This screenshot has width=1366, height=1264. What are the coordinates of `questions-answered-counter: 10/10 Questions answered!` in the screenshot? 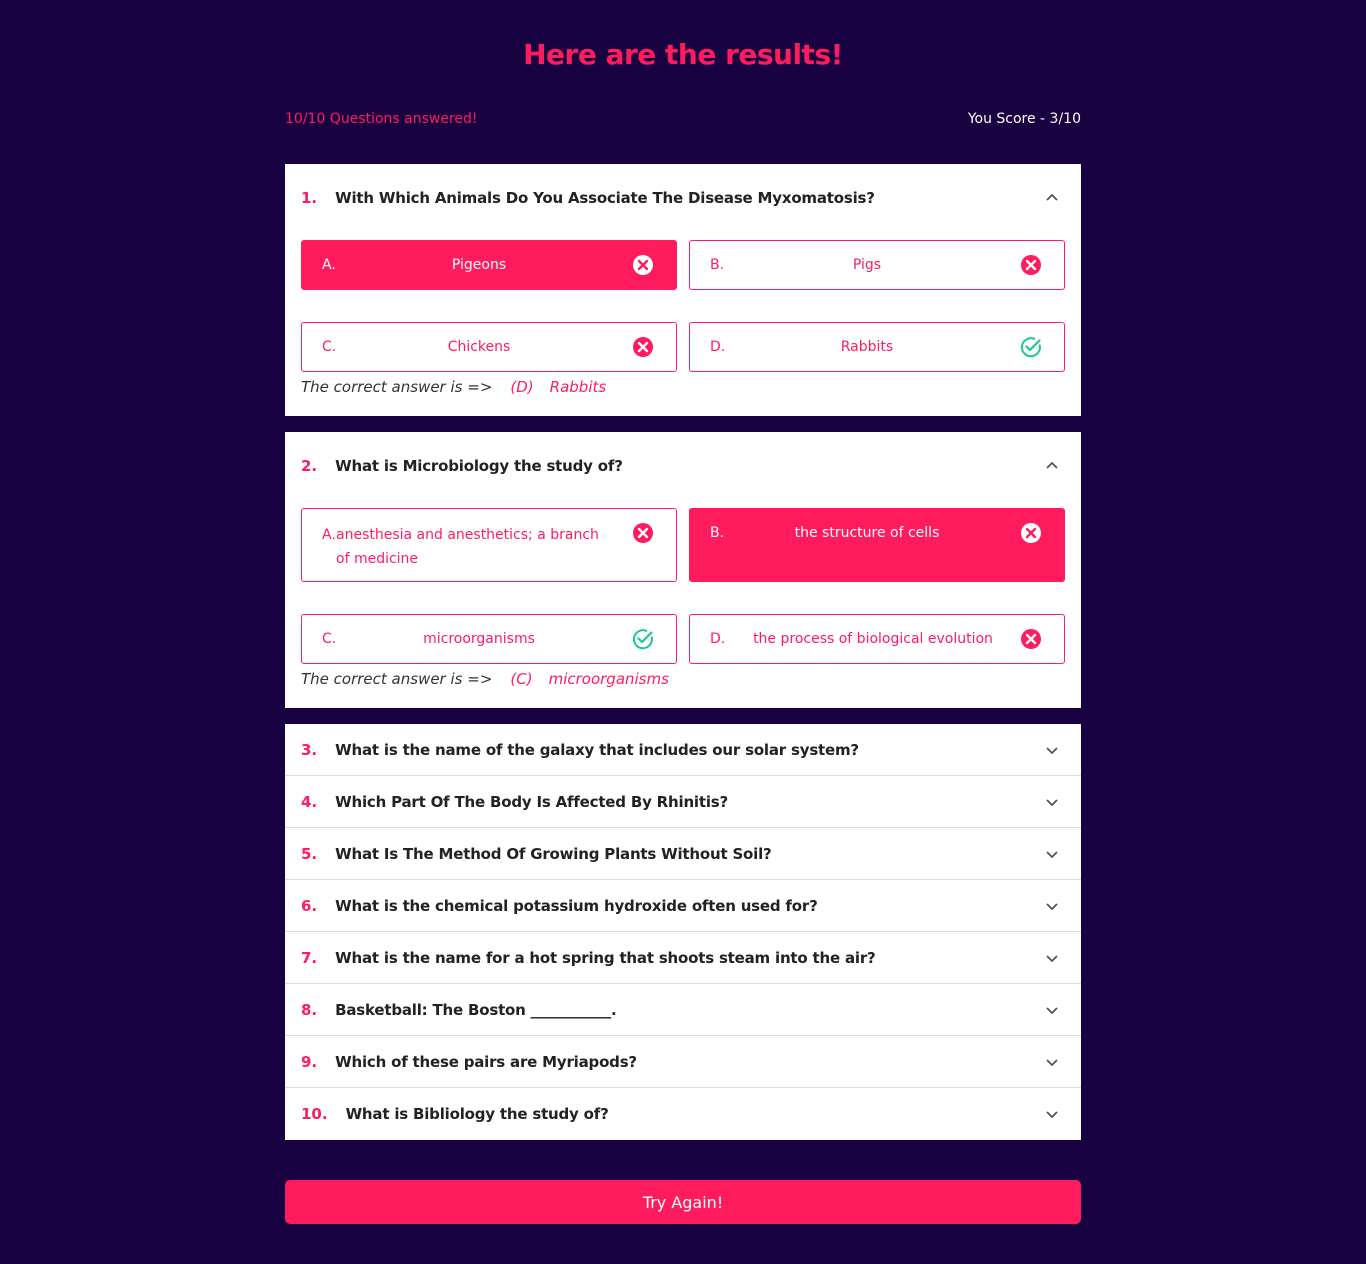 It's located at (381, 119).